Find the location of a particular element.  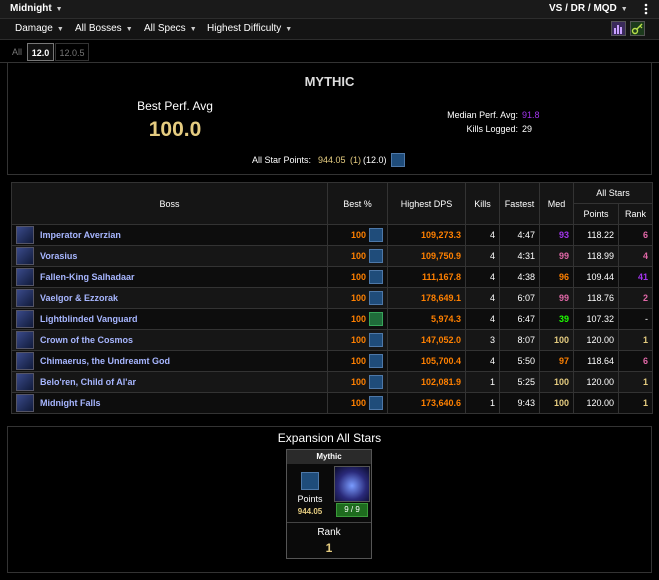

tab-12-0-5: 12.0.5 is located at coordinates (72, 52).